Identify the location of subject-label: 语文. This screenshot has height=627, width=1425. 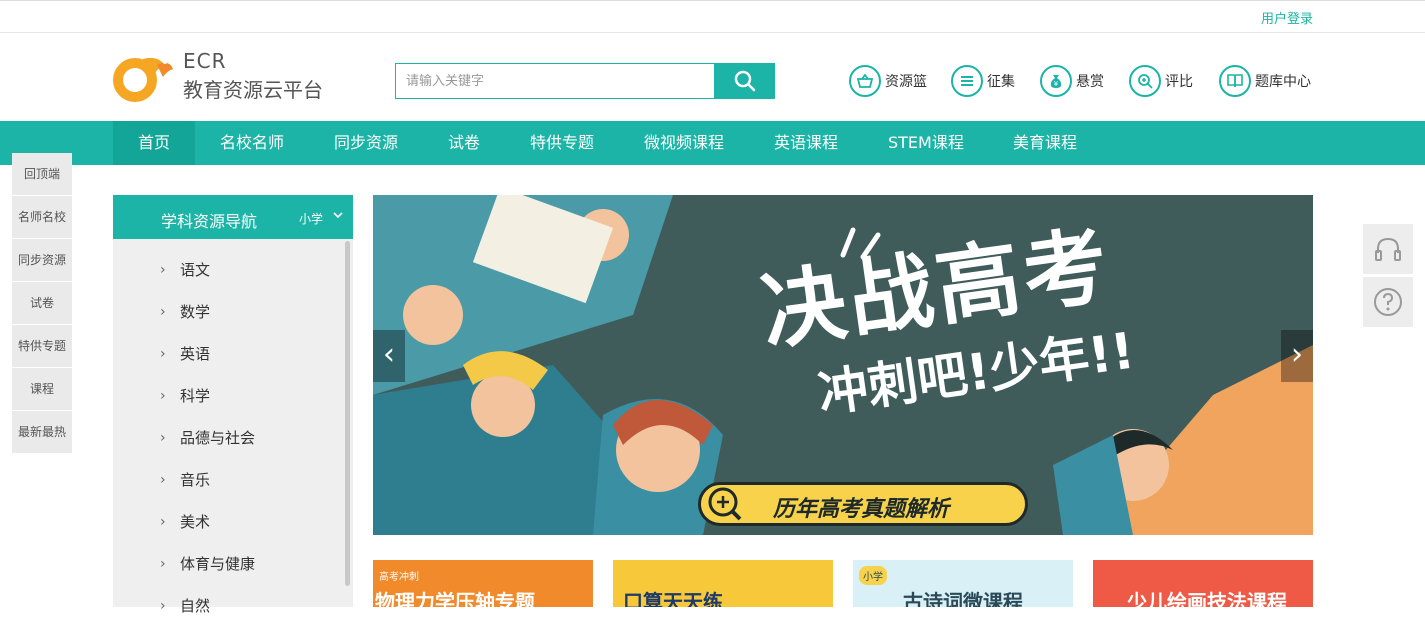
(195, 270).